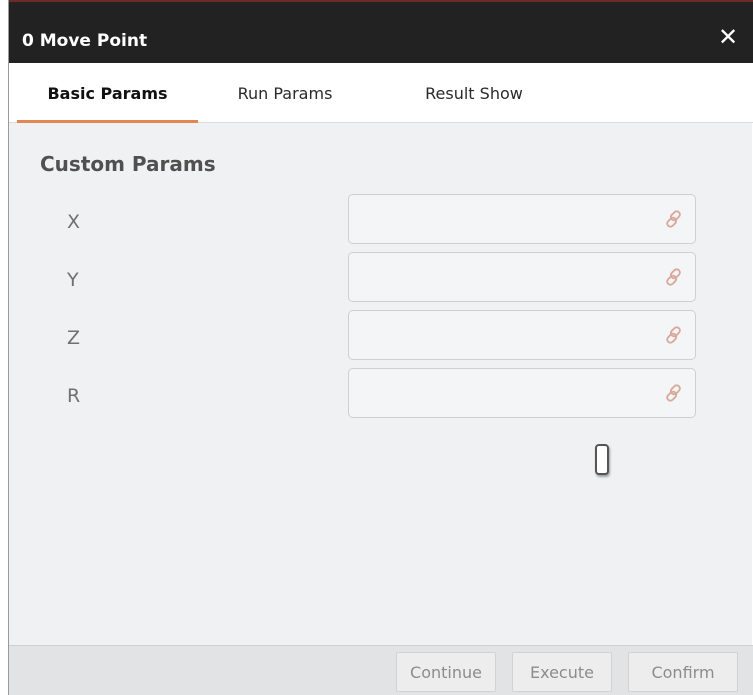  Describe the element at coordinates (74, 338) in the screenshot. I see `param-label-z: Z` at that location.